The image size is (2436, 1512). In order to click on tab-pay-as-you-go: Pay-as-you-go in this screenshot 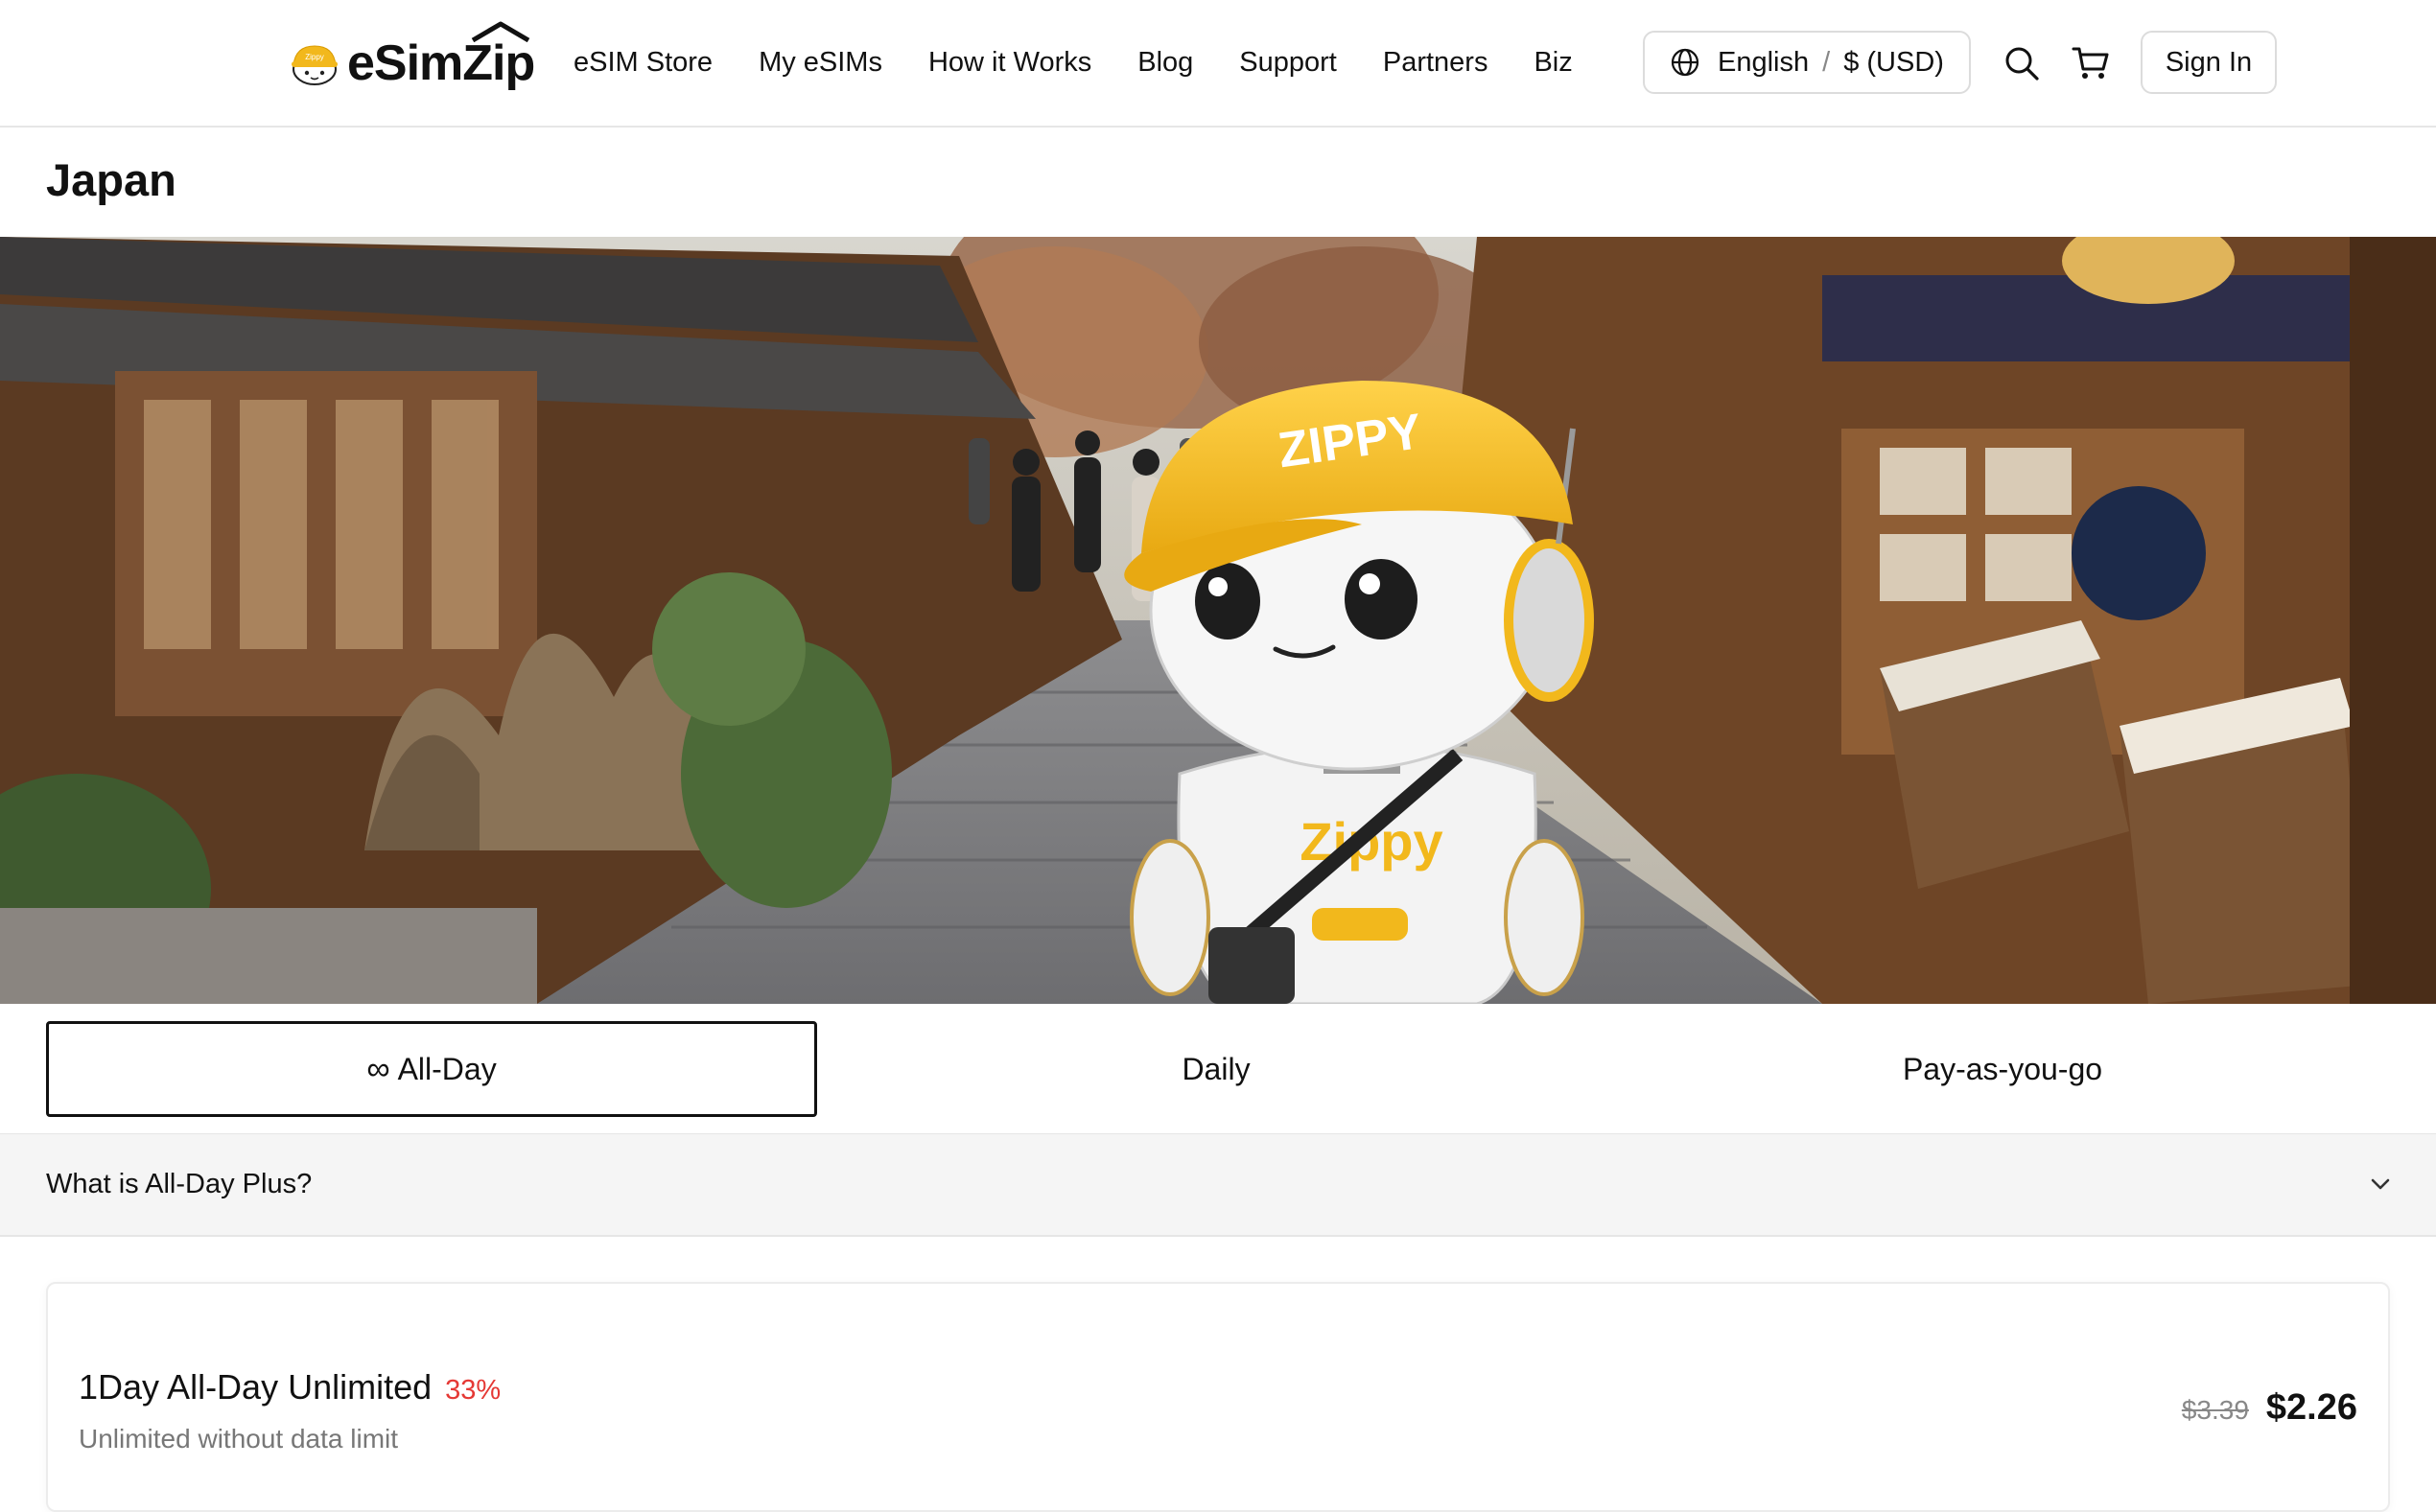, I will do `click(2002, 1069)`.